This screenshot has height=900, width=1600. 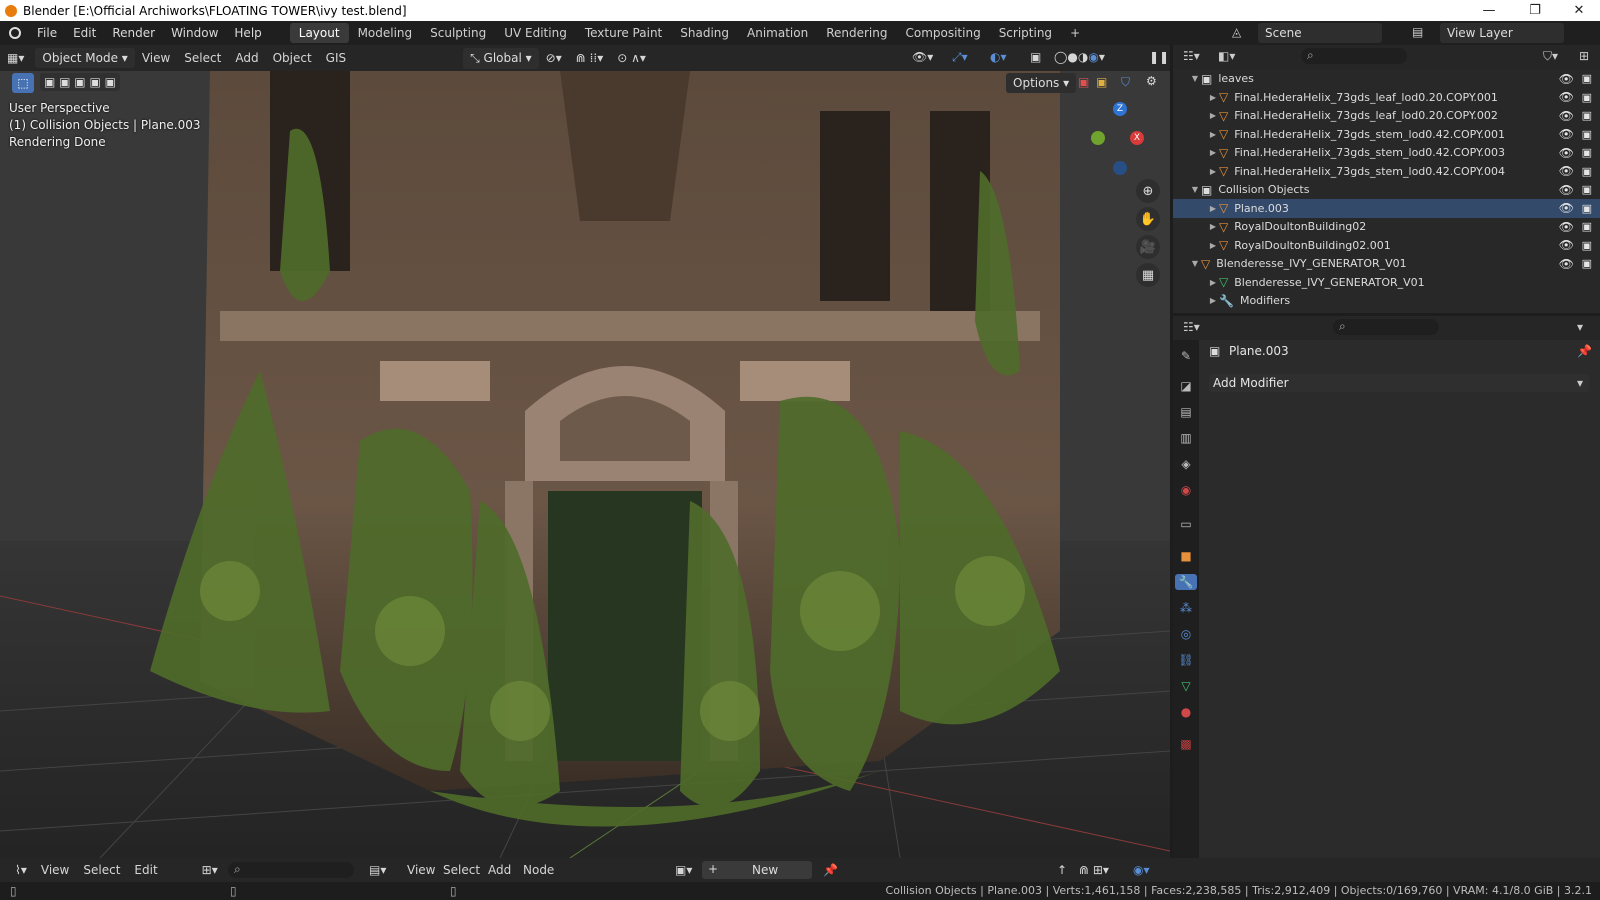 I want to click on outliner-editor-icon: ☷▾, so click(x=1191, y=56).